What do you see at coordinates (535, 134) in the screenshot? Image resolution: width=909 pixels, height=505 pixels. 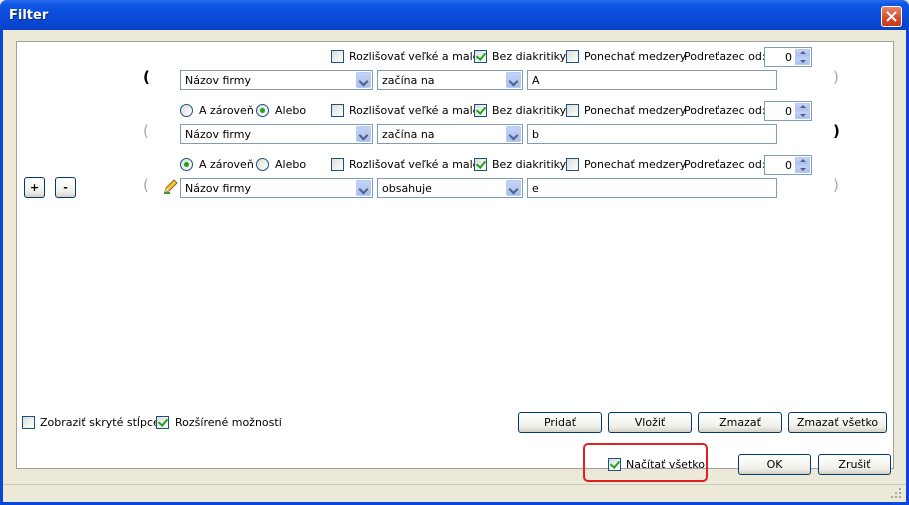 I see `value-input-text: b` at bounding box center [535, 134].